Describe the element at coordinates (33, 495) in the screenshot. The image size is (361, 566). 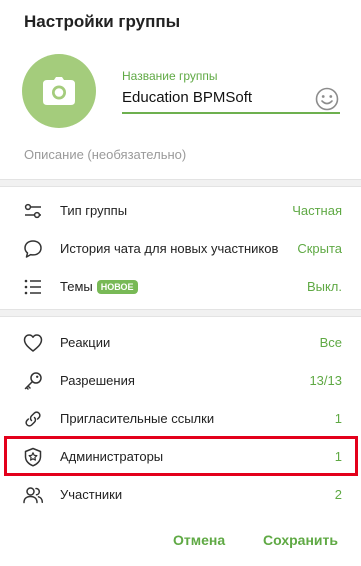
I see `people-icon` at that location.